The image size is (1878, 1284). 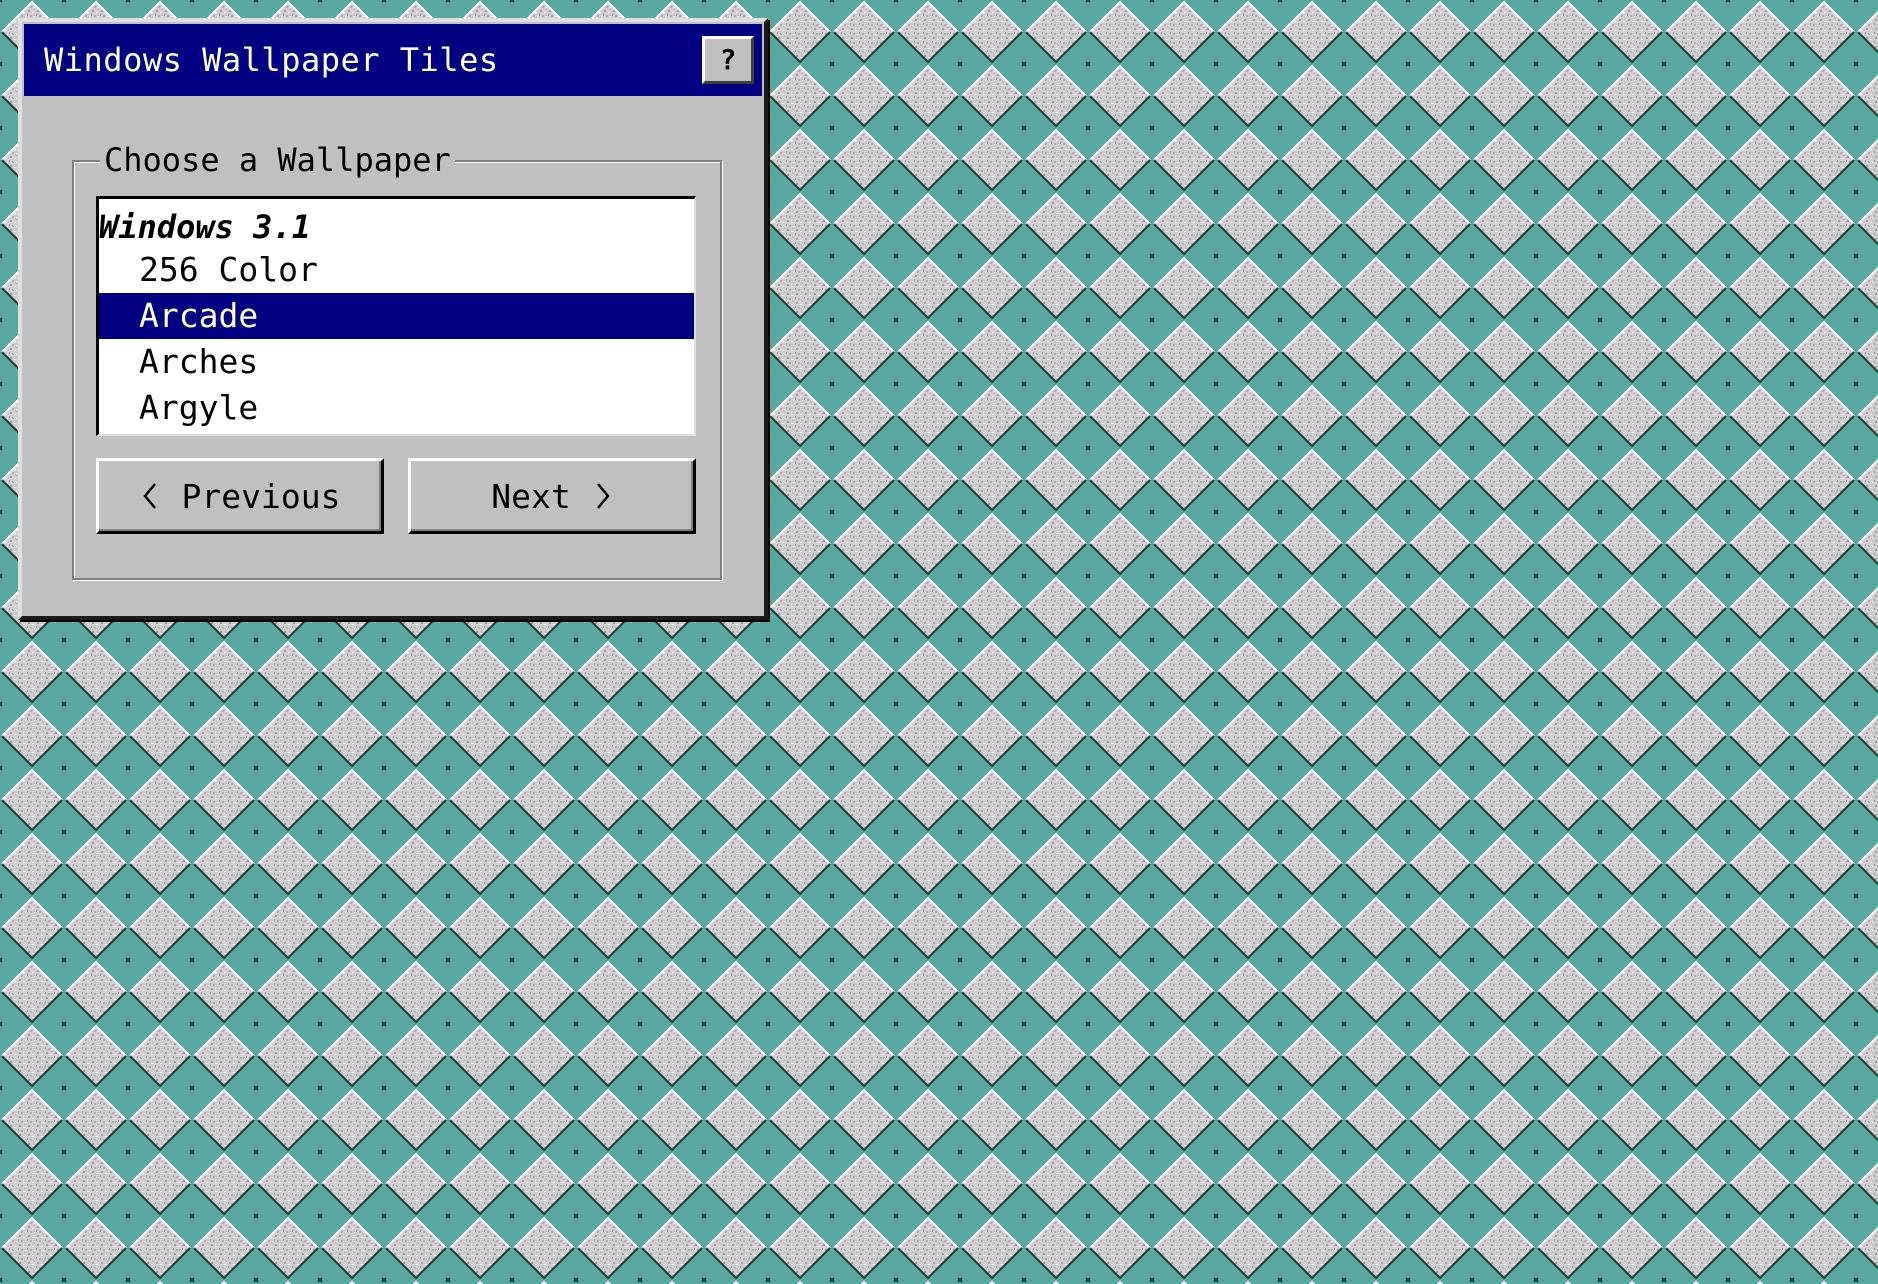 I want to click on next-button: Next, so click(x=552, y=496).